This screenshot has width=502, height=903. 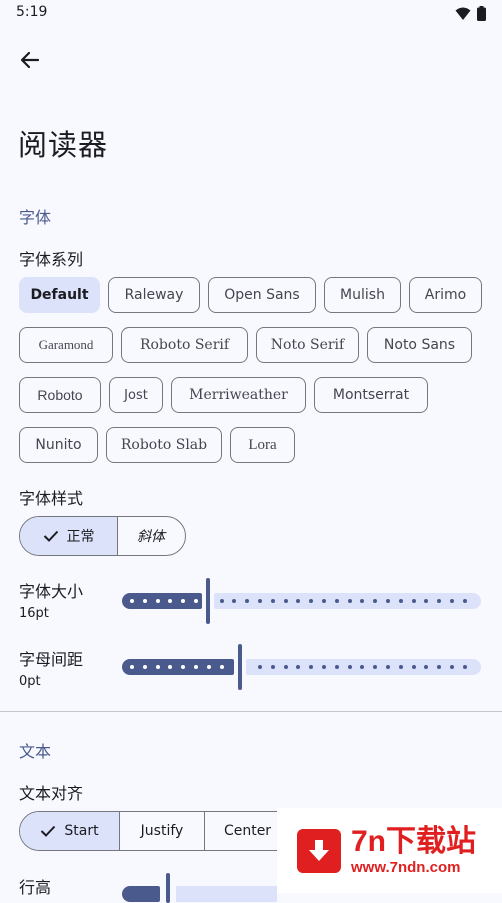 What do you see at coordinates (262, 445) in the screenshot?
I see `chip-font-lora: Lora` at bounding box center [262, 445].